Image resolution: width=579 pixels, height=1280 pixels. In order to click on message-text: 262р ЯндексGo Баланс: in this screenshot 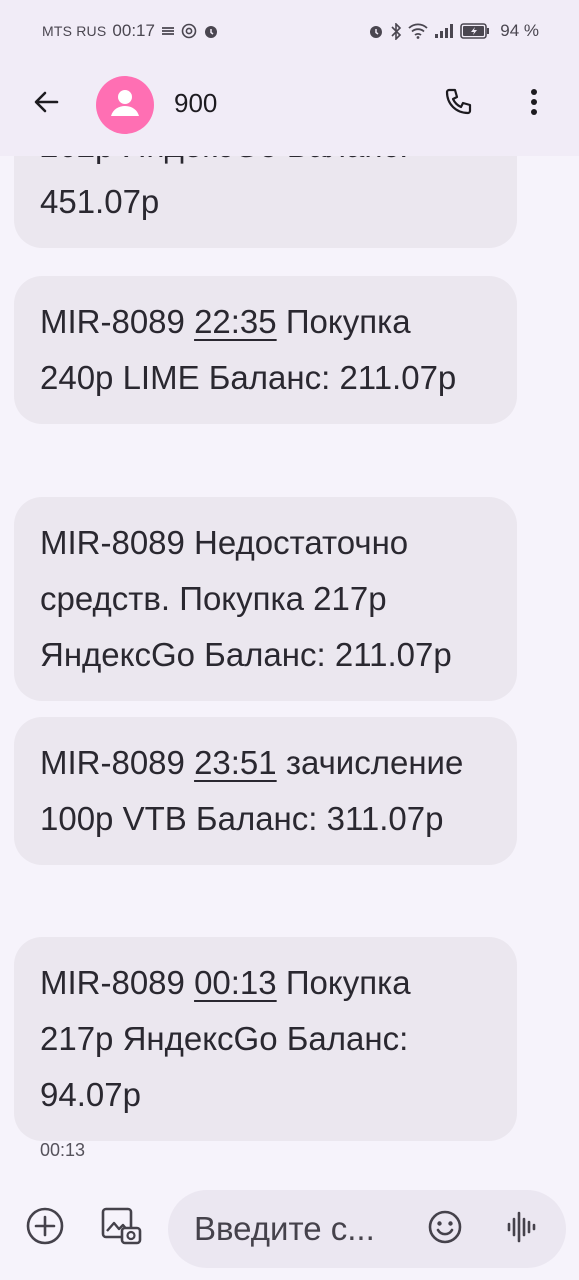, I will do `click(265, 165)`.